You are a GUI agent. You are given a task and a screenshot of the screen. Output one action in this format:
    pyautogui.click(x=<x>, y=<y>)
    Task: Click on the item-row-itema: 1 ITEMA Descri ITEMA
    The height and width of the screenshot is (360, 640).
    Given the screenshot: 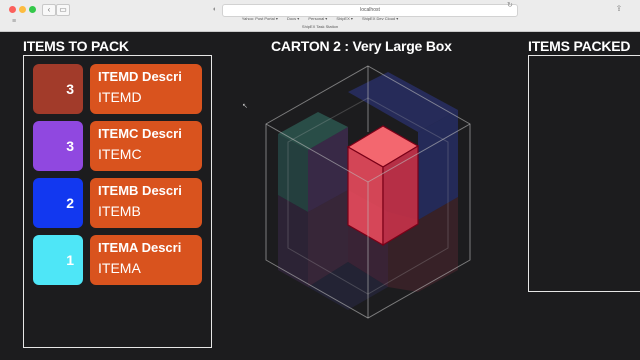 What is the action you would take?
    pyautogui.click(x=118, y=260)
    